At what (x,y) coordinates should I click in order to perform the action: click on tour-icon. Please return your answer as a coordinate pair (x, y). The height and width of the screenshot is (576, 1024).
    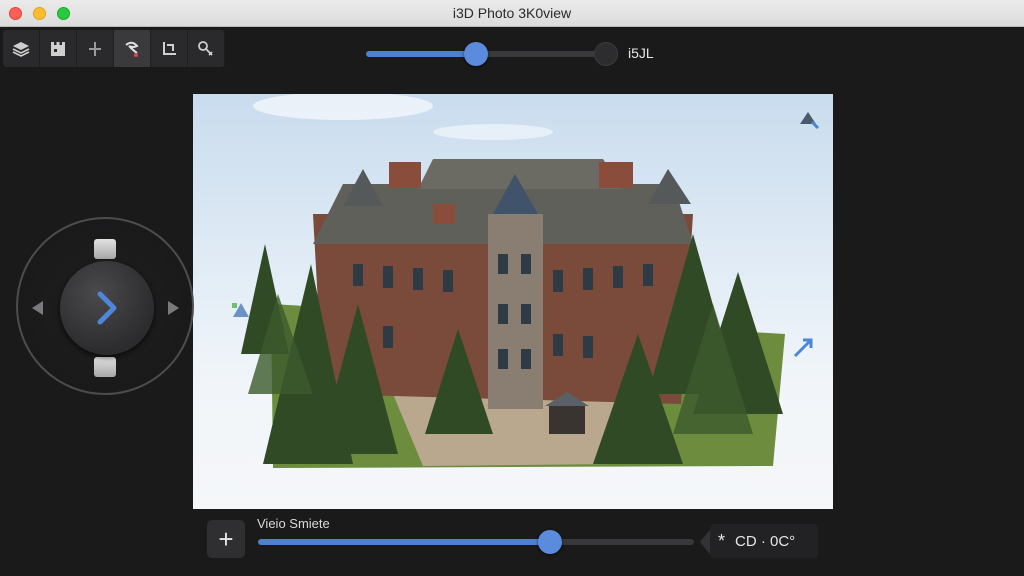
    Looking at the image, I should click on (132, 49).